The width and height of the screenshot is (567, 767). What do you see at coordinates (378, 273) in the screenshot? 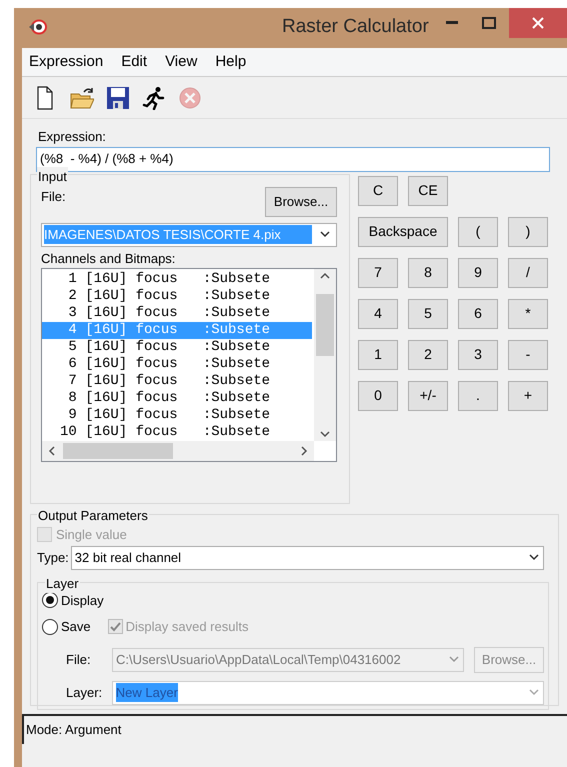
I see `keypad-button: 7` at bounding box center [378, 273].